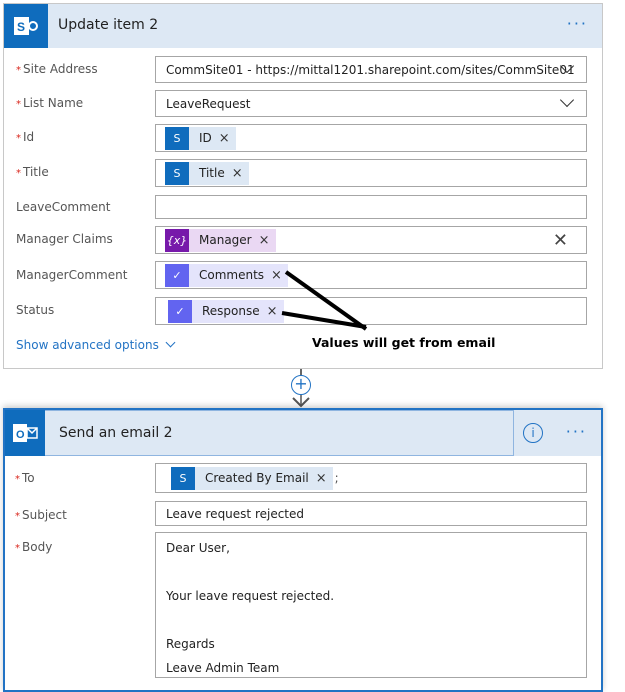 The image size is (625, 692). Describe the element at coordinates (41, 515) in the screenshot. I see `subject-label: * Subject` at that location.